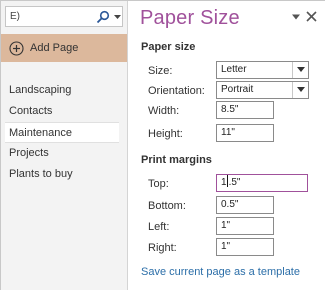  What do you see at coordinates (16, 48) in the screenshot?
I see `plus-circle-icon` at bounding box center [16, 48].